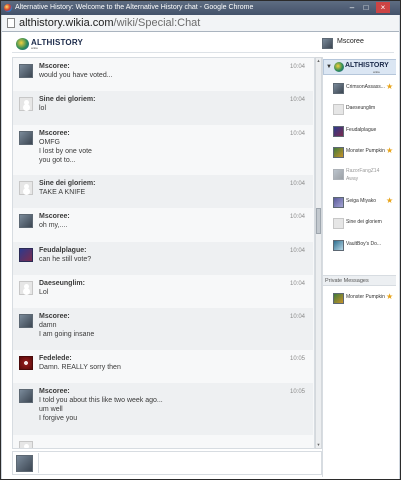 This screenshot has width=401, height=480. Describe the element at coordinates (363, 171) in the screenshot. I see `user-name: RazorFangZ14` at that location.